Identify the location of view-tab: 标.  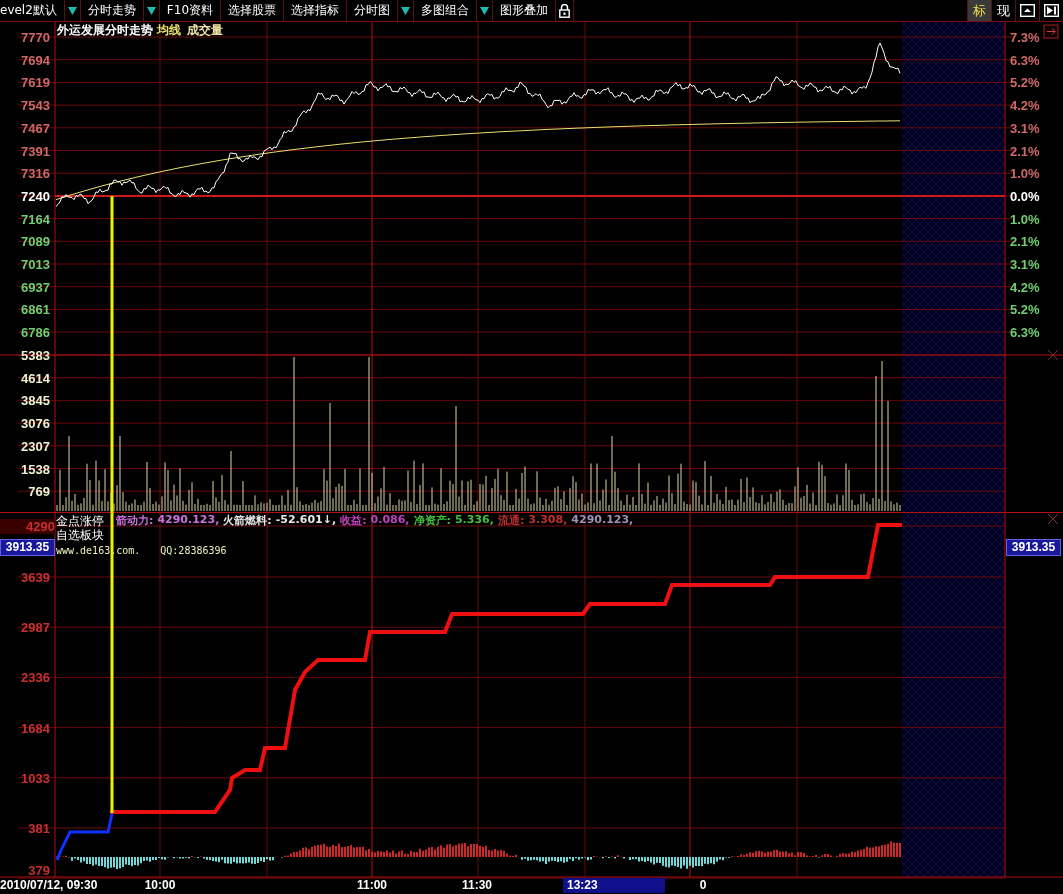
(979, 10).